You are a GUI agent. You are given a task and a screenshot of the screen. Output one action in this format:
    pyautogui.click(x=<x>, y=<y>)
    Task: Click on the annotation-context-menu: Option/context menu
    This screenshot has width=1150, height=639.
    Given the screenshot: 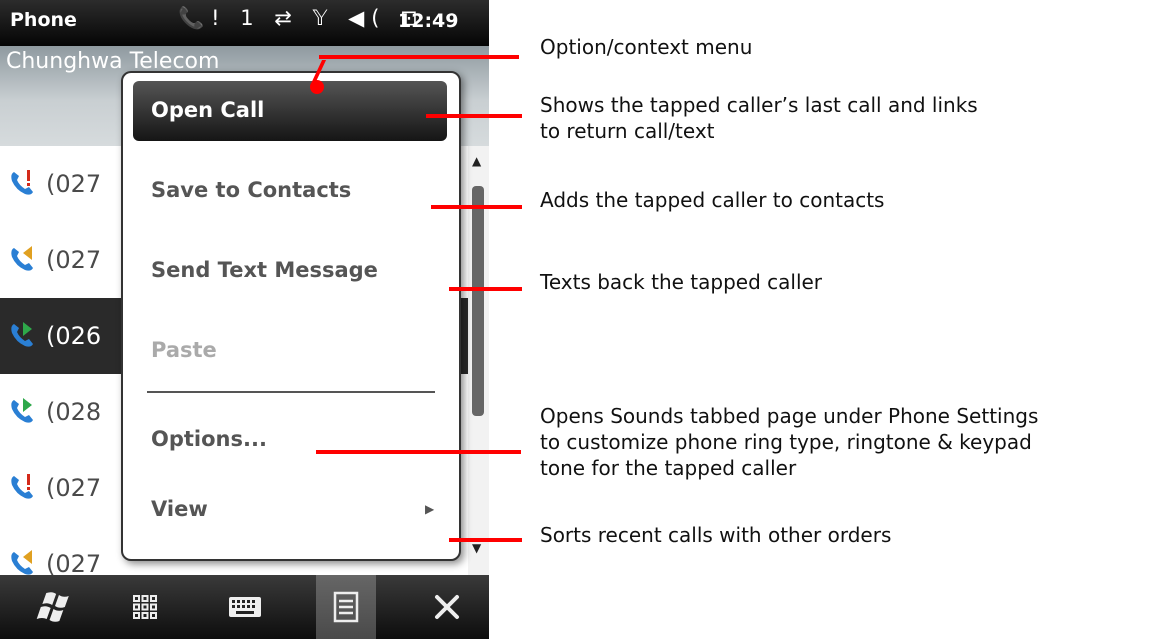 What is the action you would take?
    pyautogui.click(x=646, y=47)
    